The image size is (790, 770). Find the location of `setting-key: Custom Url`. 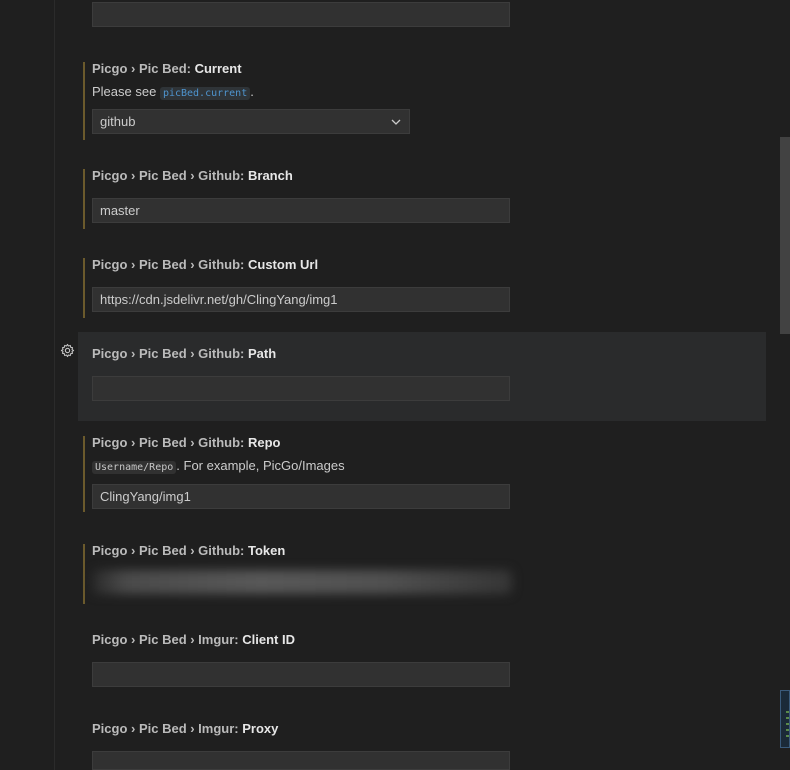

setting-key: Custom Url is located at coordinates (283, 264).